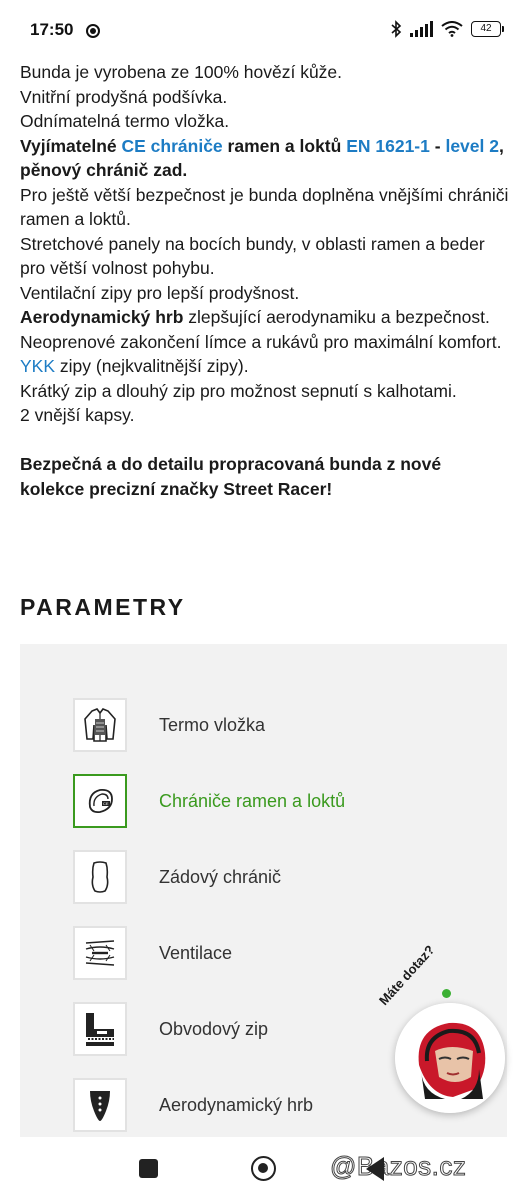 This screenshot has height=1200, width=527. What do you see at coordinates (421, 29) in the screenshot?
I see `signal-icon` at bounding box center [421, 29].